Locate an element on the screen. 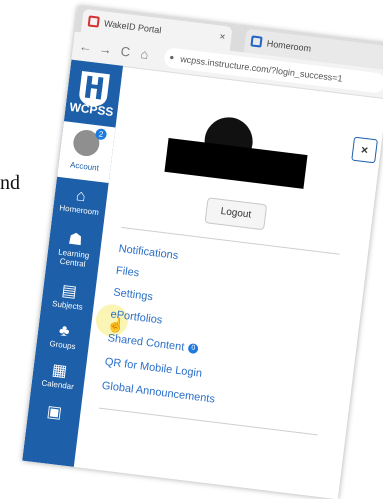 The image size is (383, 499). forward-icon: → is located at coordinates (105, 49).